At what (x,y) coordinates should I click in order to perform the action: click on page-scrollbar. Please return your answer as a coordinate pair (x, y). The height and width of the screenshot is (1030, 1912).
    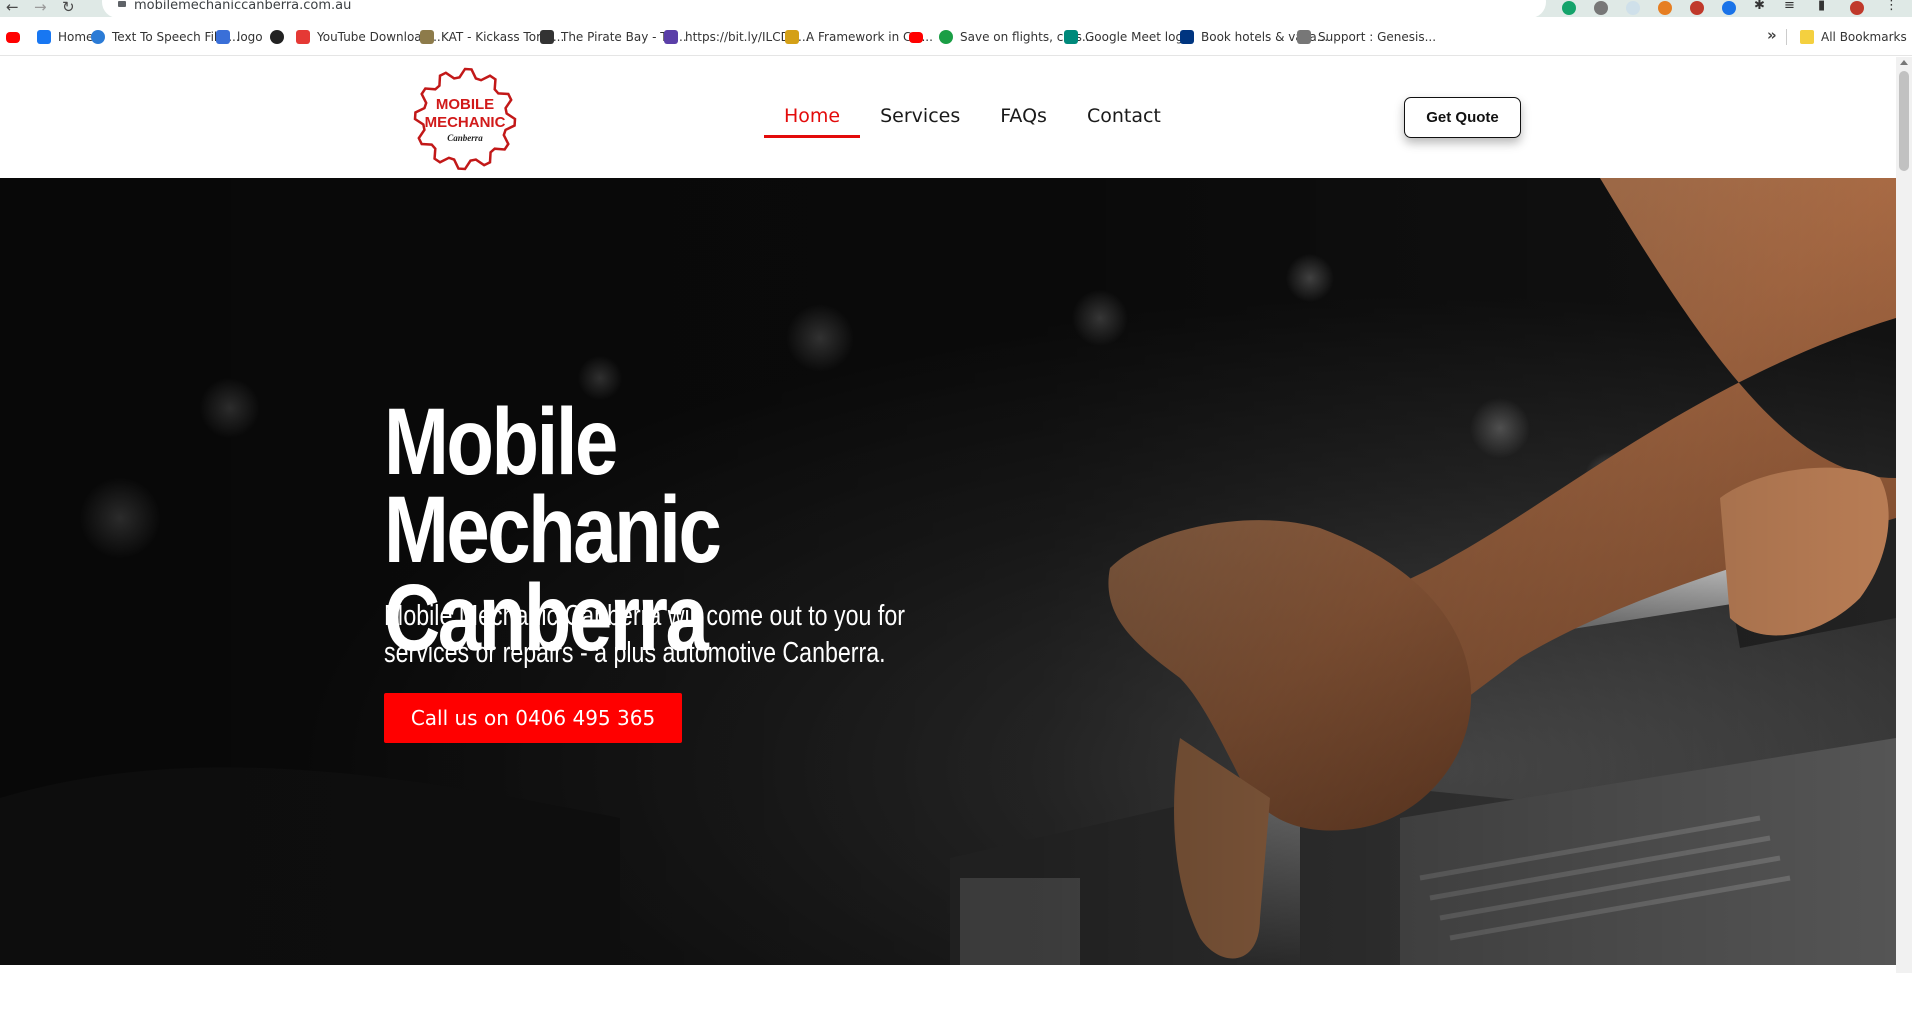
    Looking at the image, I should click on (1904, 515).